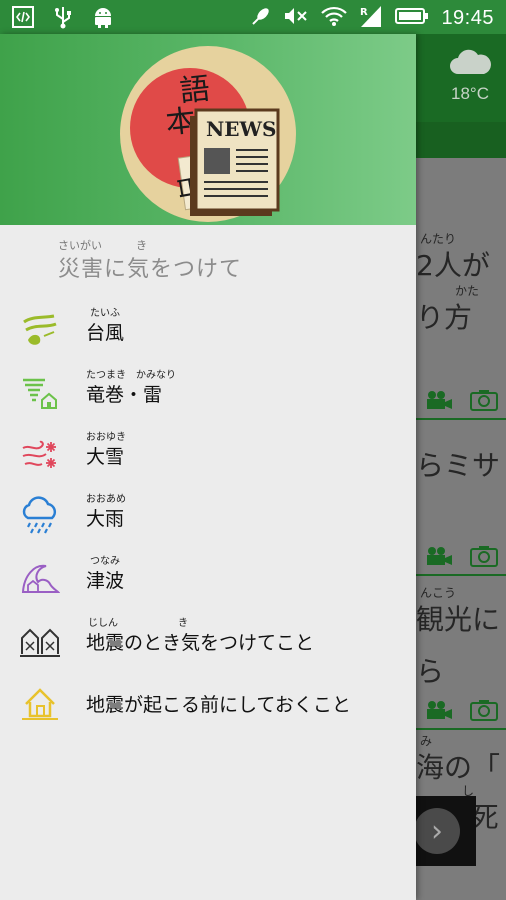 This screenshot has height=900, width=506. What do you see at coordinates (124, 395) in the screenshot?
I see `menu-item-label: 竜巻・雷` at bounding box center [124, 395].